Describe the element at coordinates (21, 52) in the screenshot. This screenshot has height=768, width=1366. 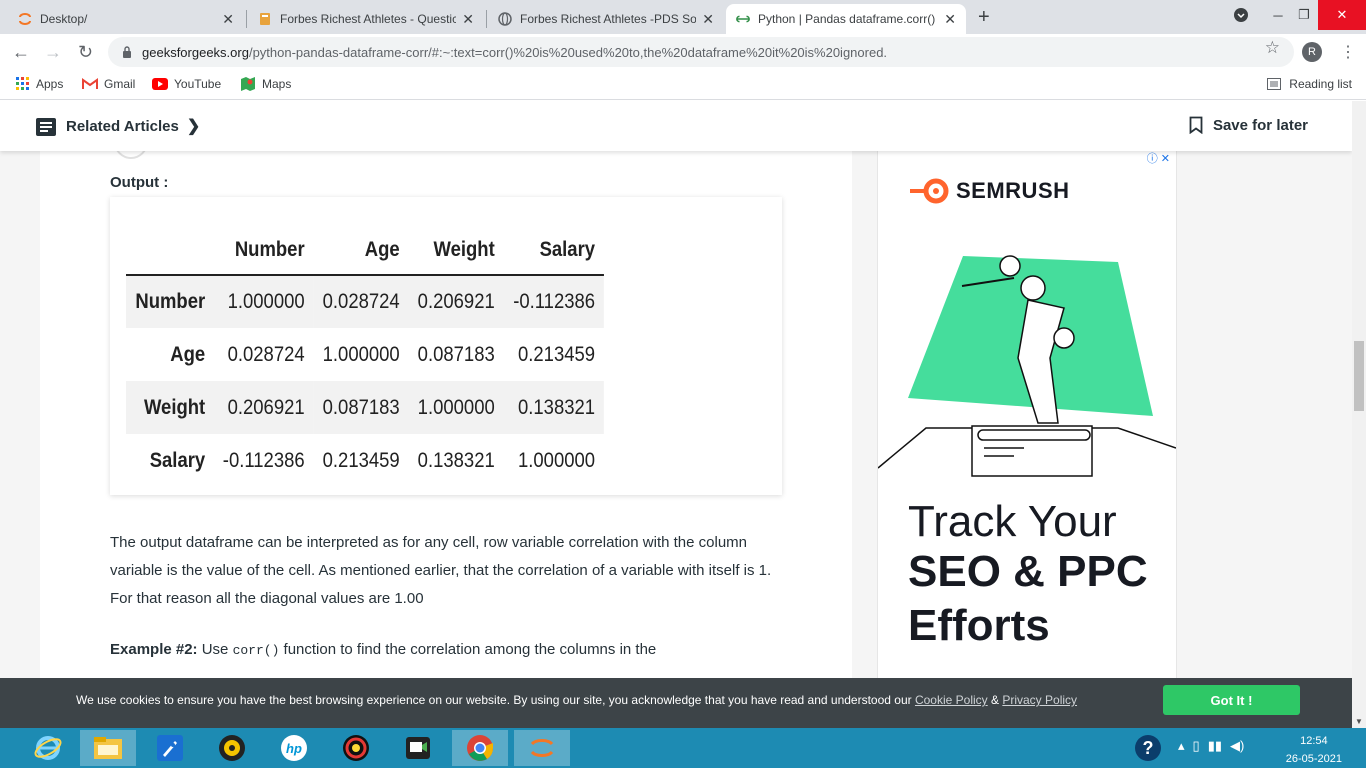
I see `back-arrow-icon: ←` at that location.